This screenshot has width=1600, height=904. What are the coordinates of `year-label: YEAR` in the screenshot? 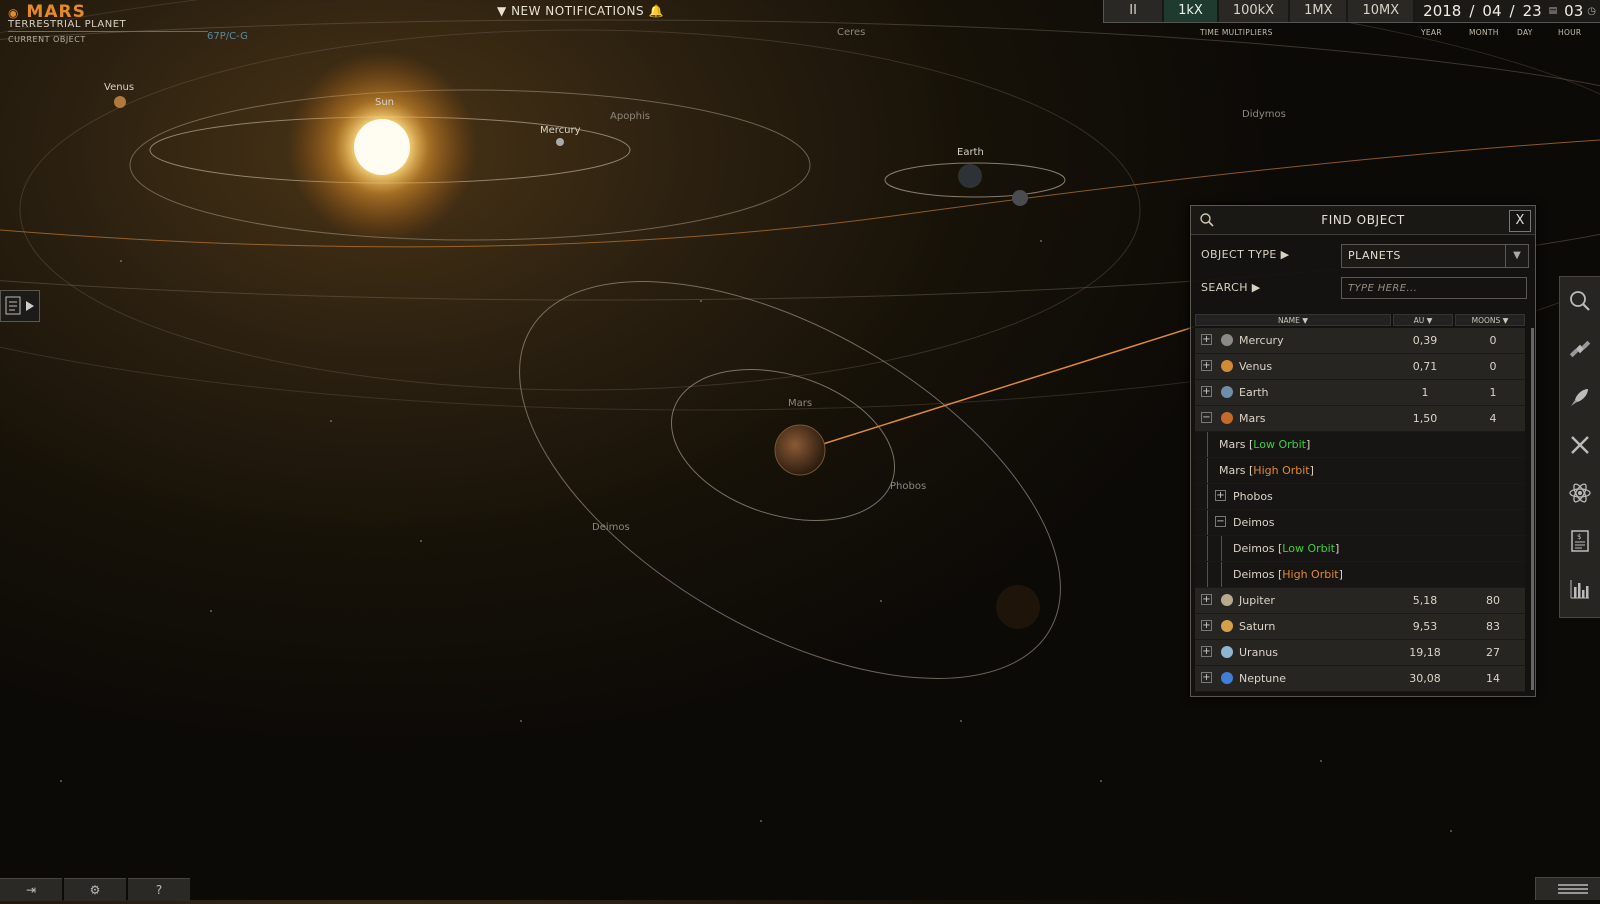 It's located at (1431, 32).